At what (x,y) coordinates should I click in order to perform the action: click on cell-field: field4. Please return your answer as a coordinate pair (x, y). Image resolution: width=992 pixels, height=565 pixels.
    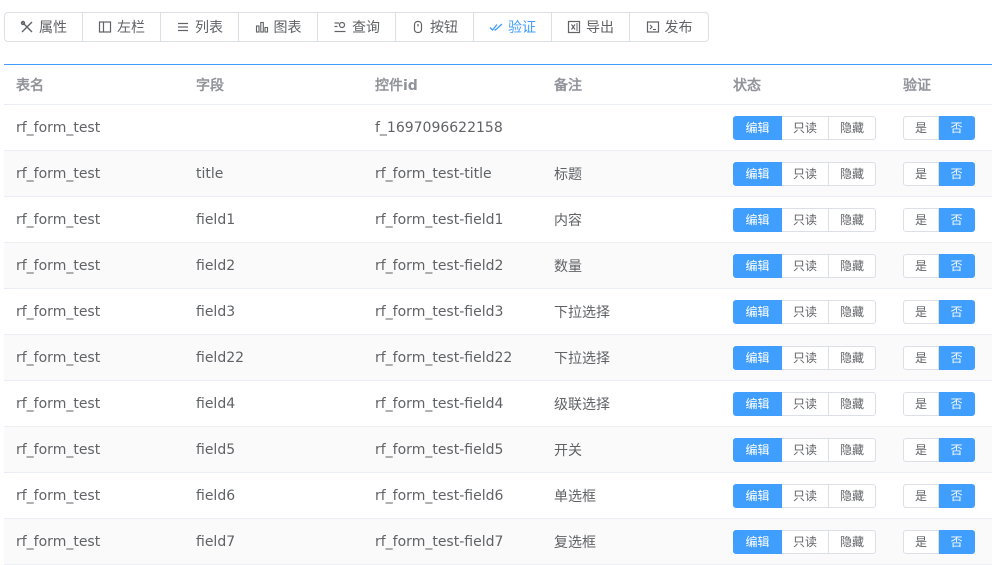
    Looking at the image, I should click on (216, 403).